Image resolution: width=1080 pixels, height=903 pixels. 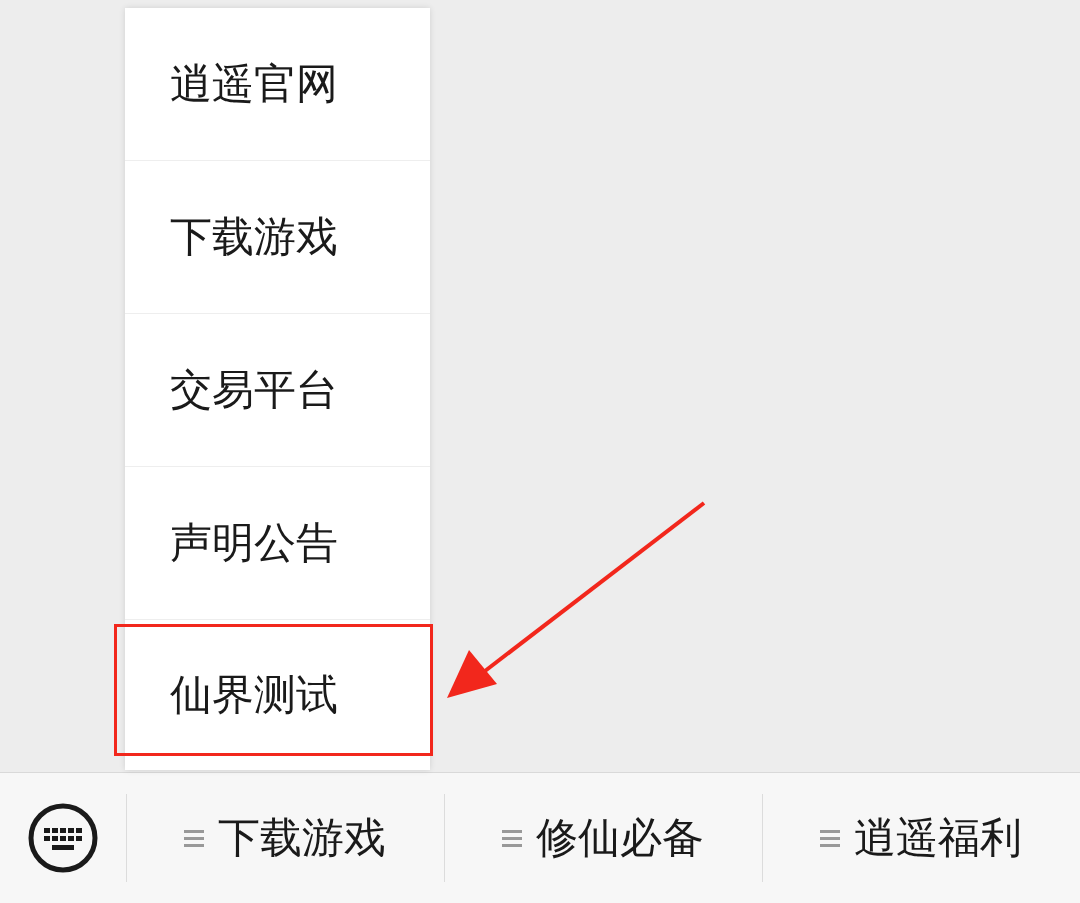 What do you see at coordinates (277, 390) in the screenshot?
I see `menu-item: 交易平台` at bounding box center [277, 390].